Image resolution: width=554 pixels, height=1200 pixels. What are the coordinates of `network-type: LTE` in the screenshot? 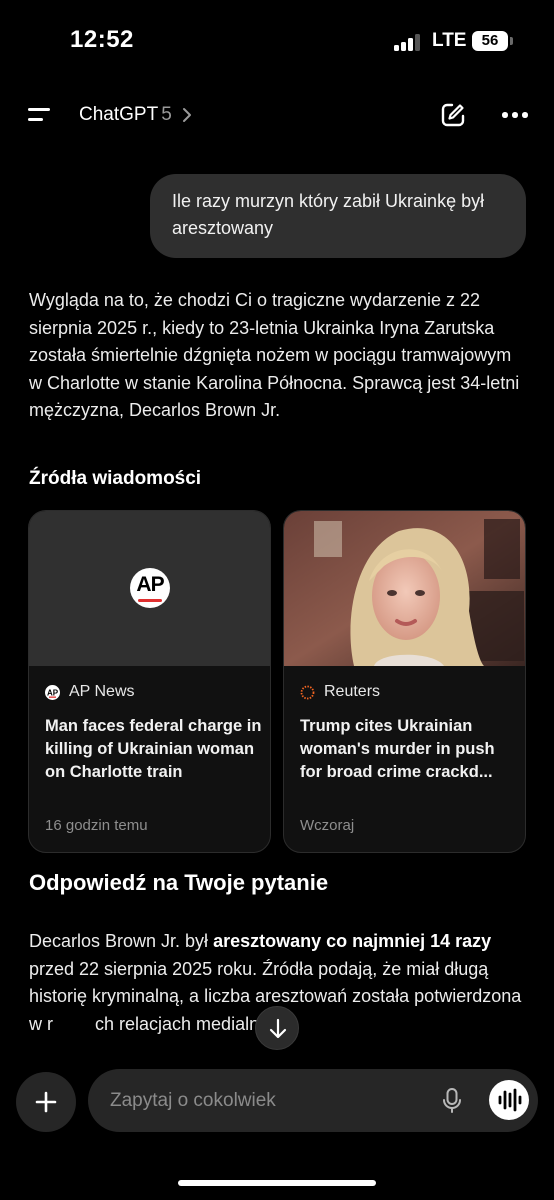 It's located at (449, 40).